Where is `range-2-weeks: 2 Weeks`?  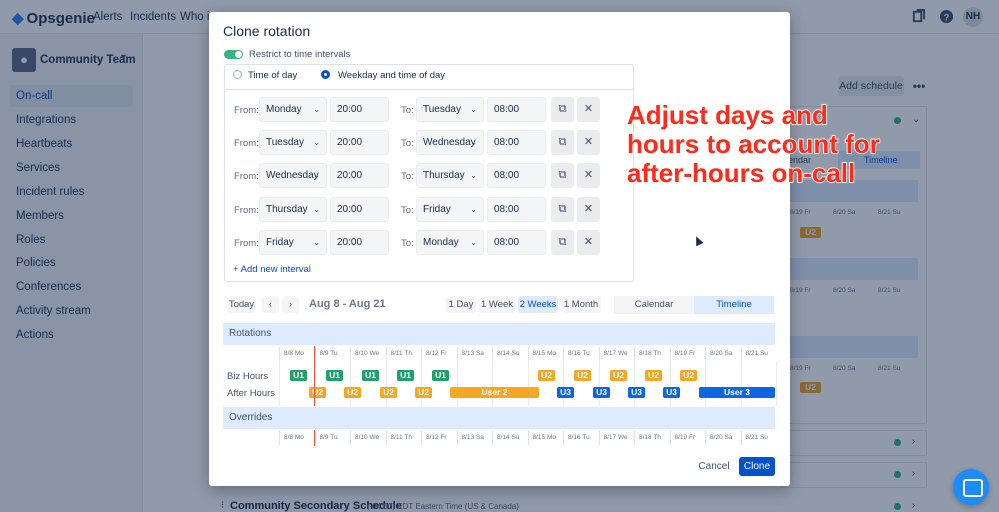
range-2-weeks: 2 Weeks is located at coordinates (538, 304).